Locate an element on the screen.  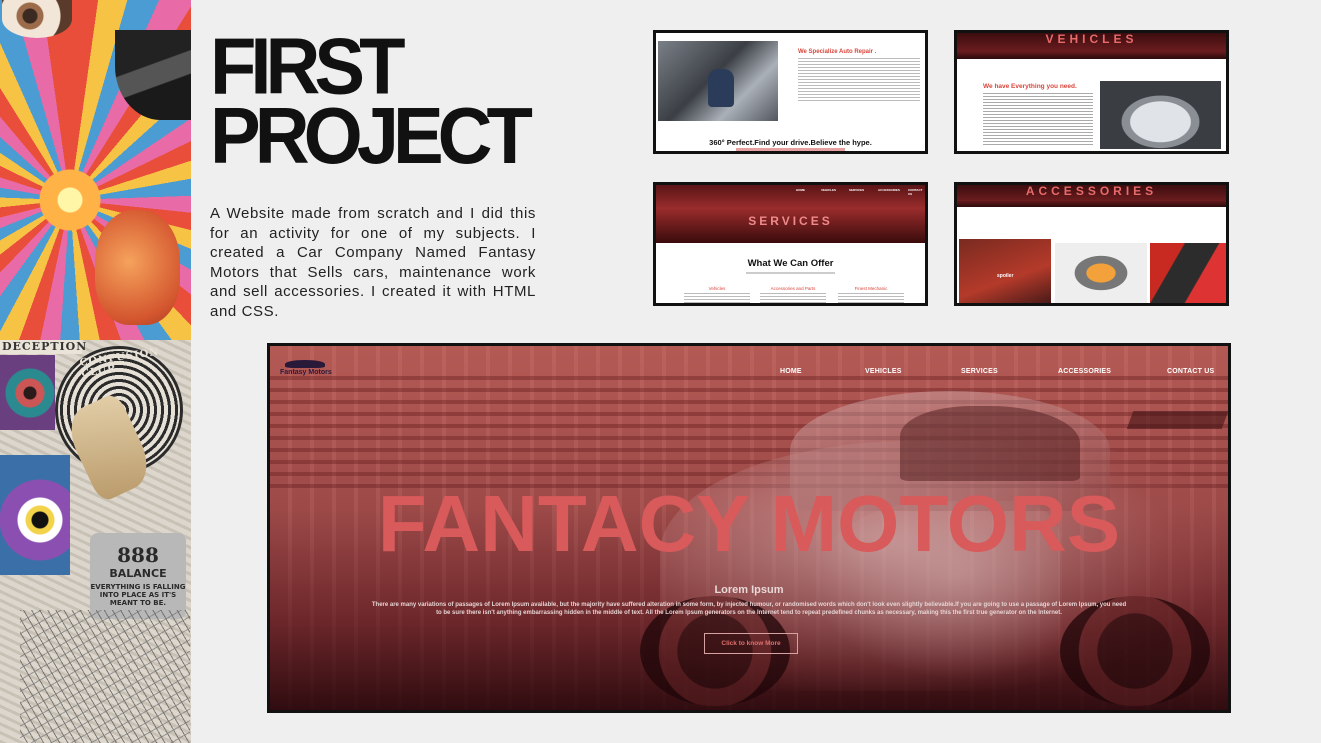
slide-title: FIRST PROJECT is located at coordinates (390, 104).